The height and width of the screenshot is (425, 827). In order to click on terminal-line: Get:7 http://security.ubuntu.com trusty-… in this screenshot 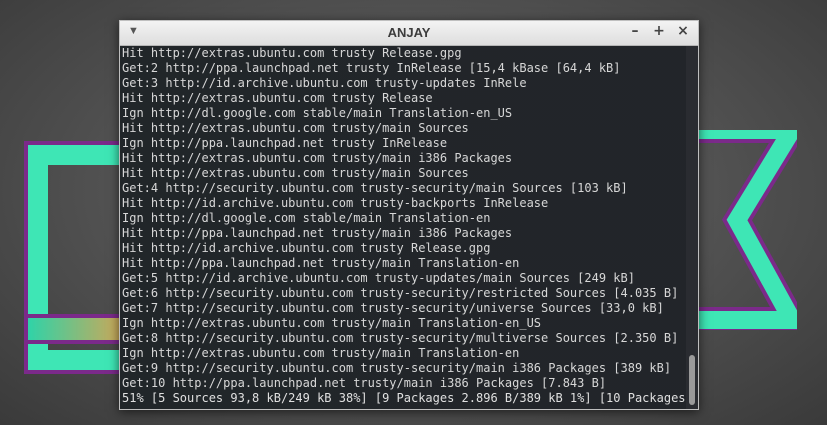, I will do `click(393, 308)`.